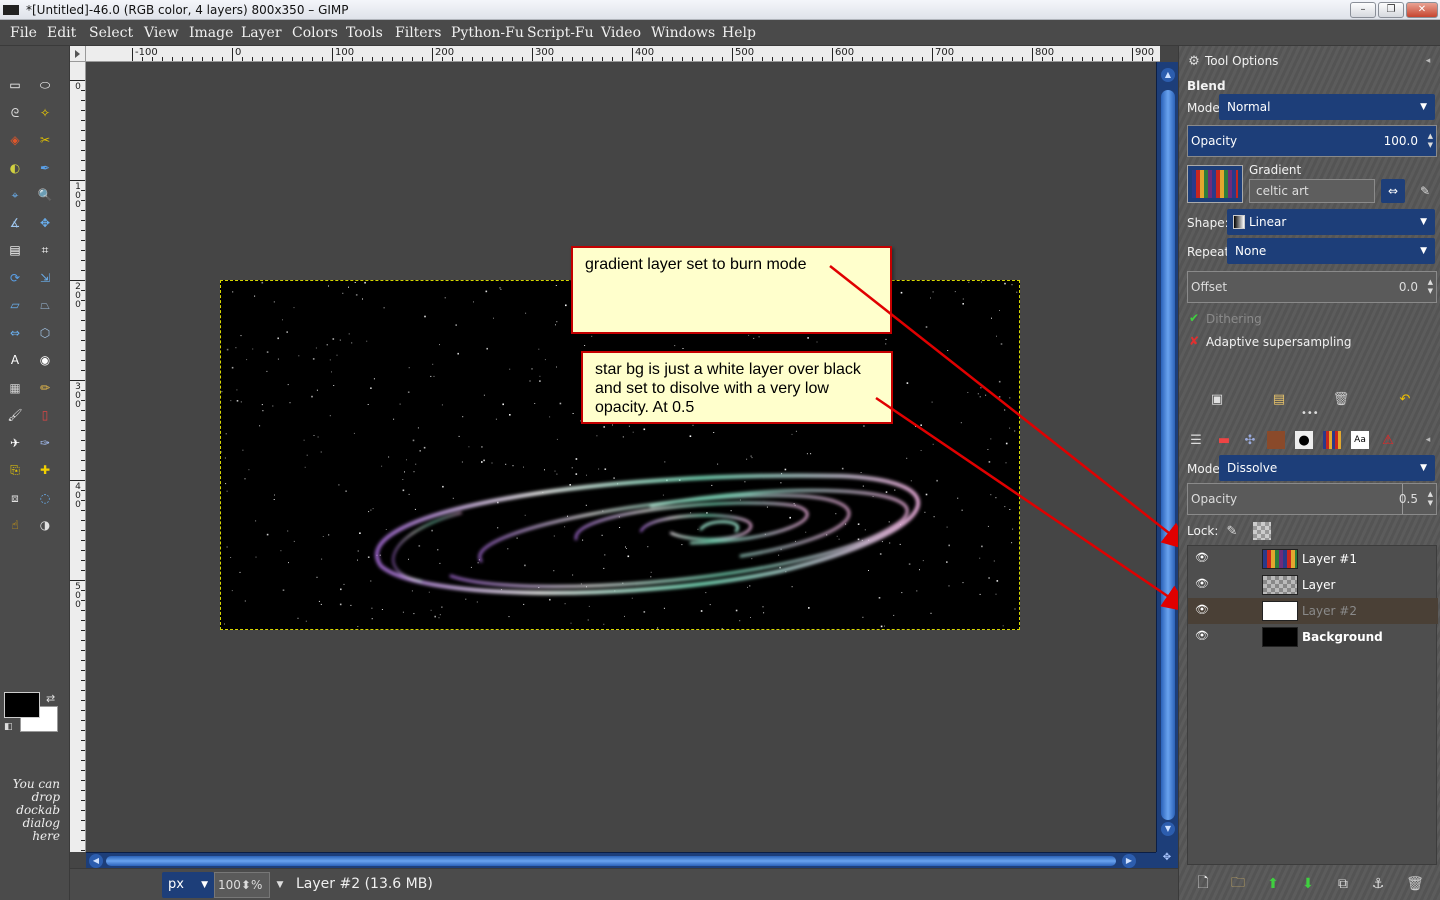  What do you see at coordinates (45, 470) in the screenshot?
I see `heal-icon: ✚` at bounding box center [45, 470].